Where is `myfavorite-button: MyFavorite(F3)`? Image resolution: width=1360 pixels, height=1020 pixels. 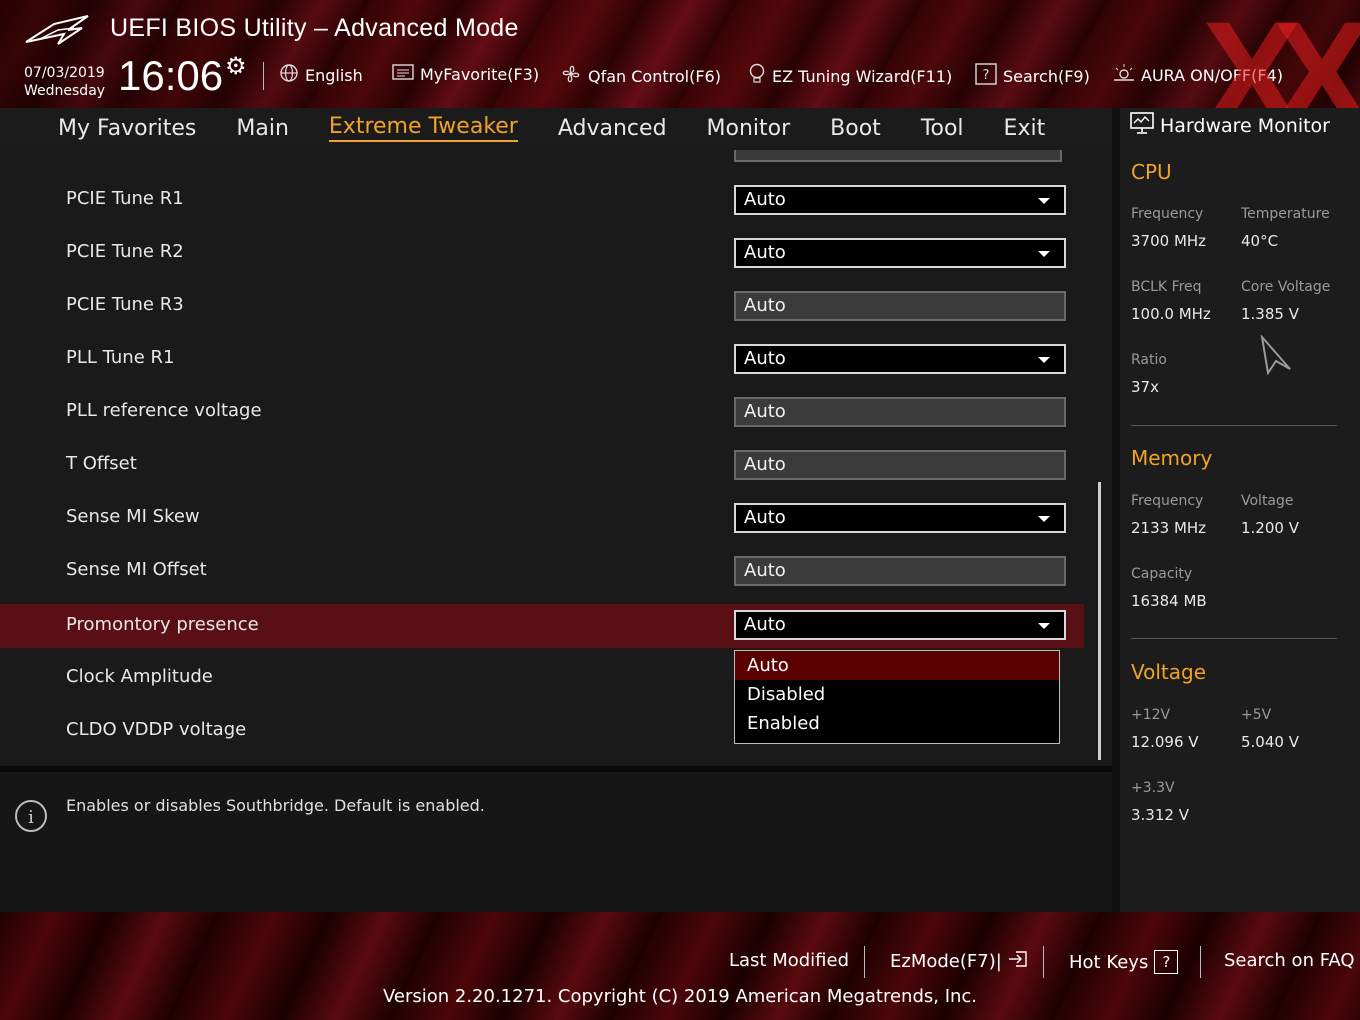 myfavorite-button: MyFavorite(F3) is located at coordinates (465, 74).